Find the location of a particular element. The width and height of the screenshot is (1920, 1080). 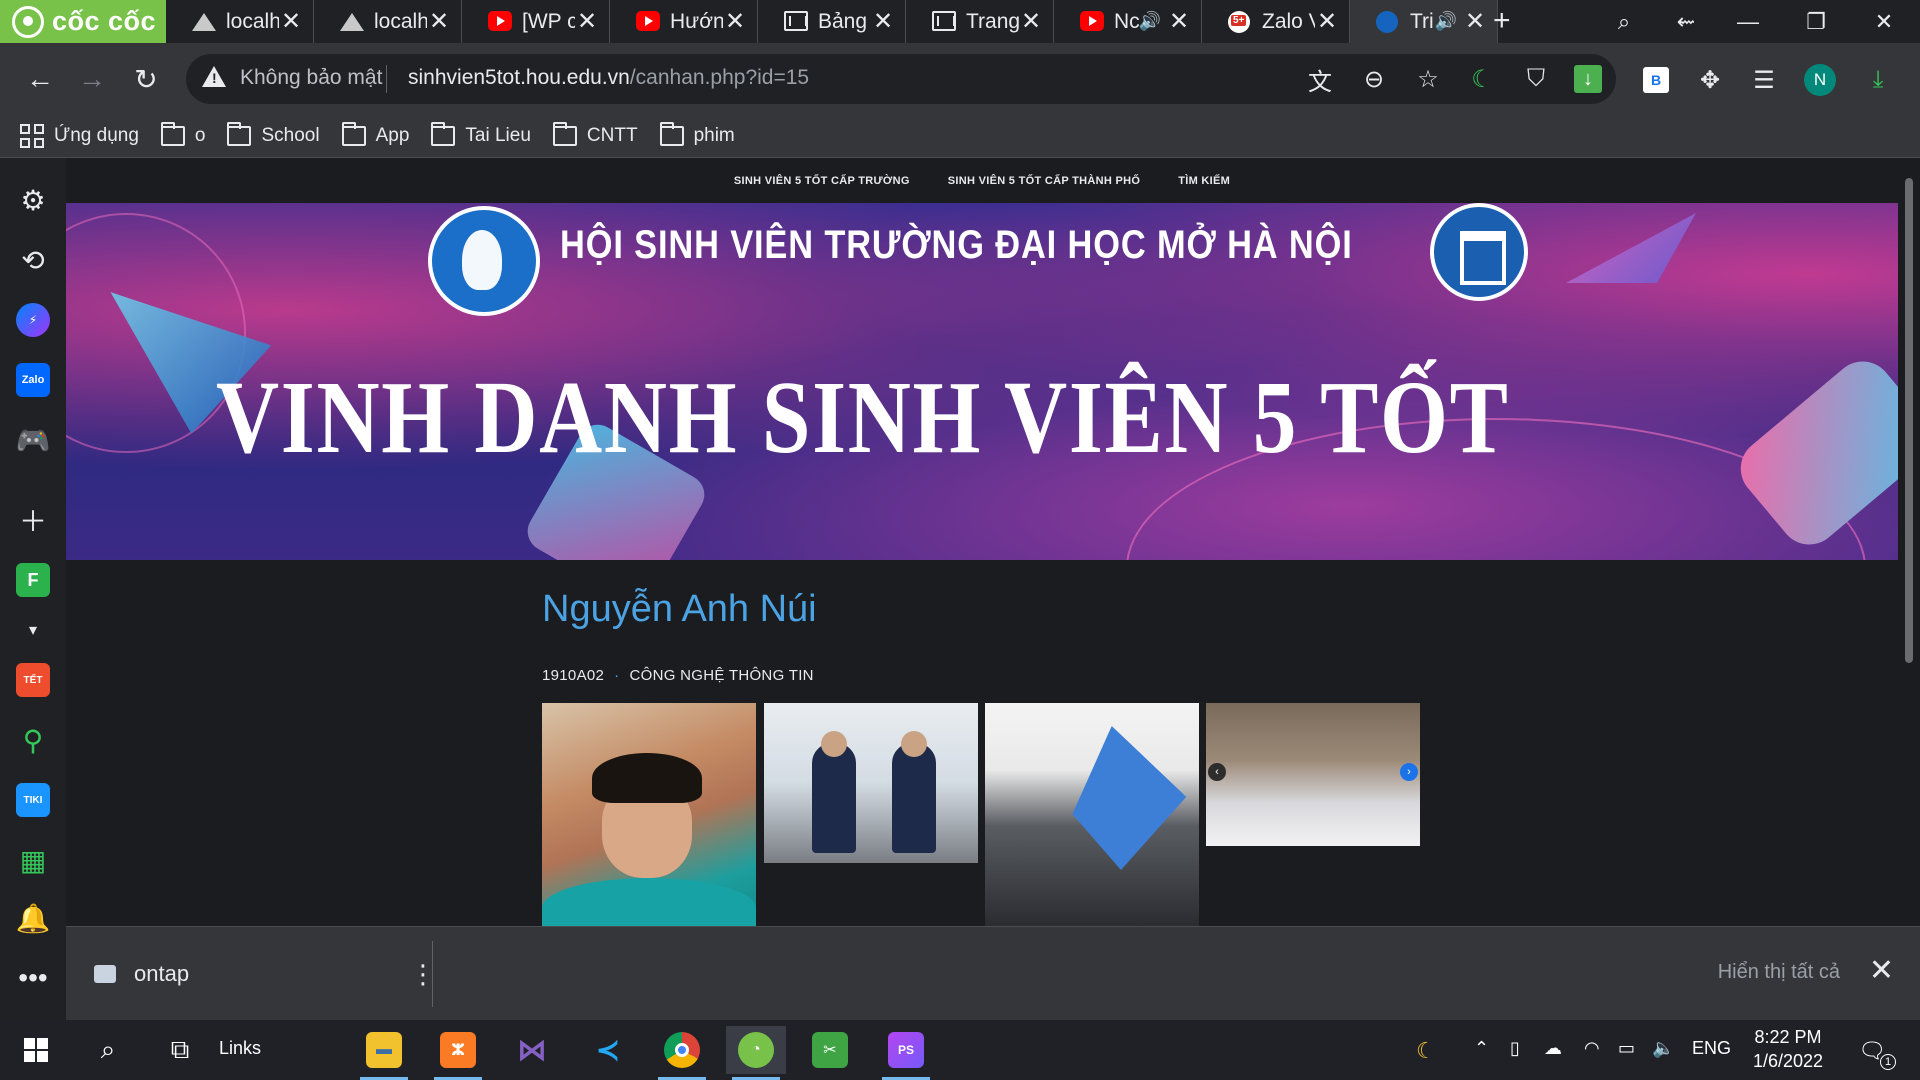

zoom-out-icon: ⊖ is located at coordinates (1374, 79).